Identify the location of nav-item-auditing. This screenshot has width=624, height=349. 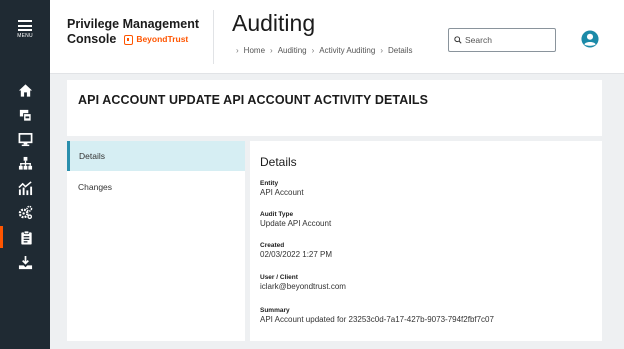
(25, 237).